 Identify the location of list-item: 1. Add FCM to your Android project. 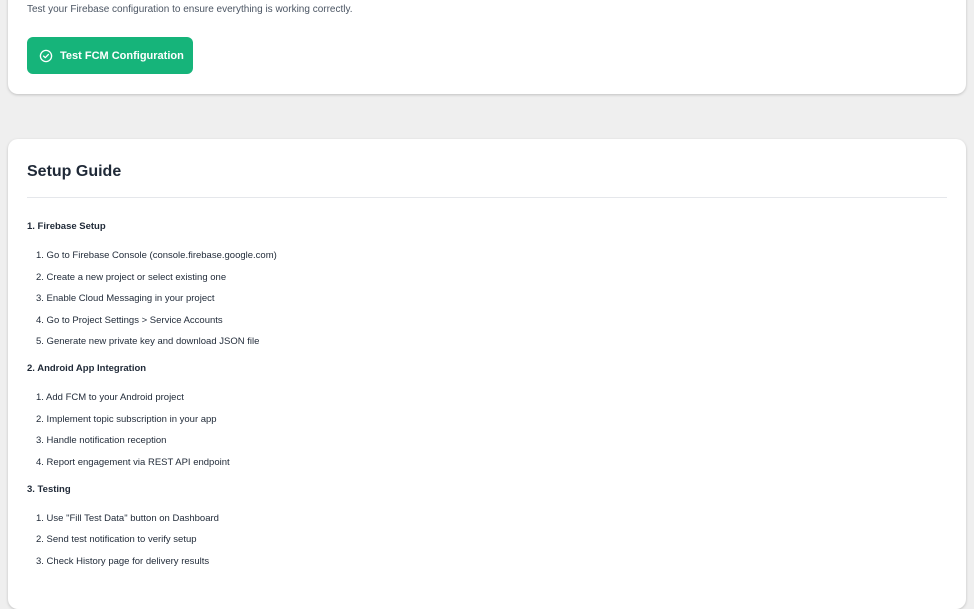
(110, 397).